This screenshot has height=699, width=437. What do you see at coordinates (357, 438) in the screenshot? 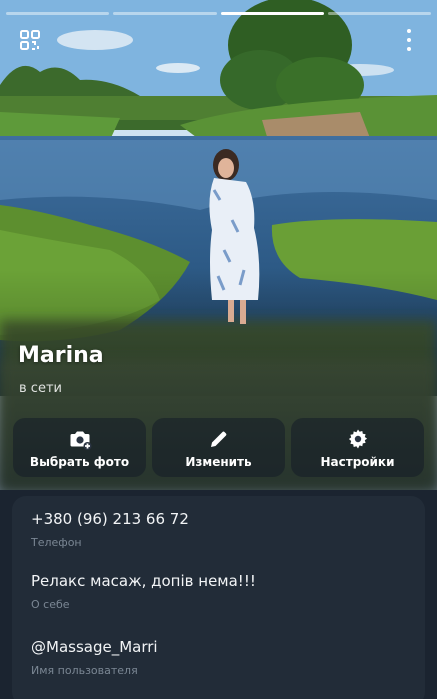
I see `gear-icon` at bounding box center [357, 438].